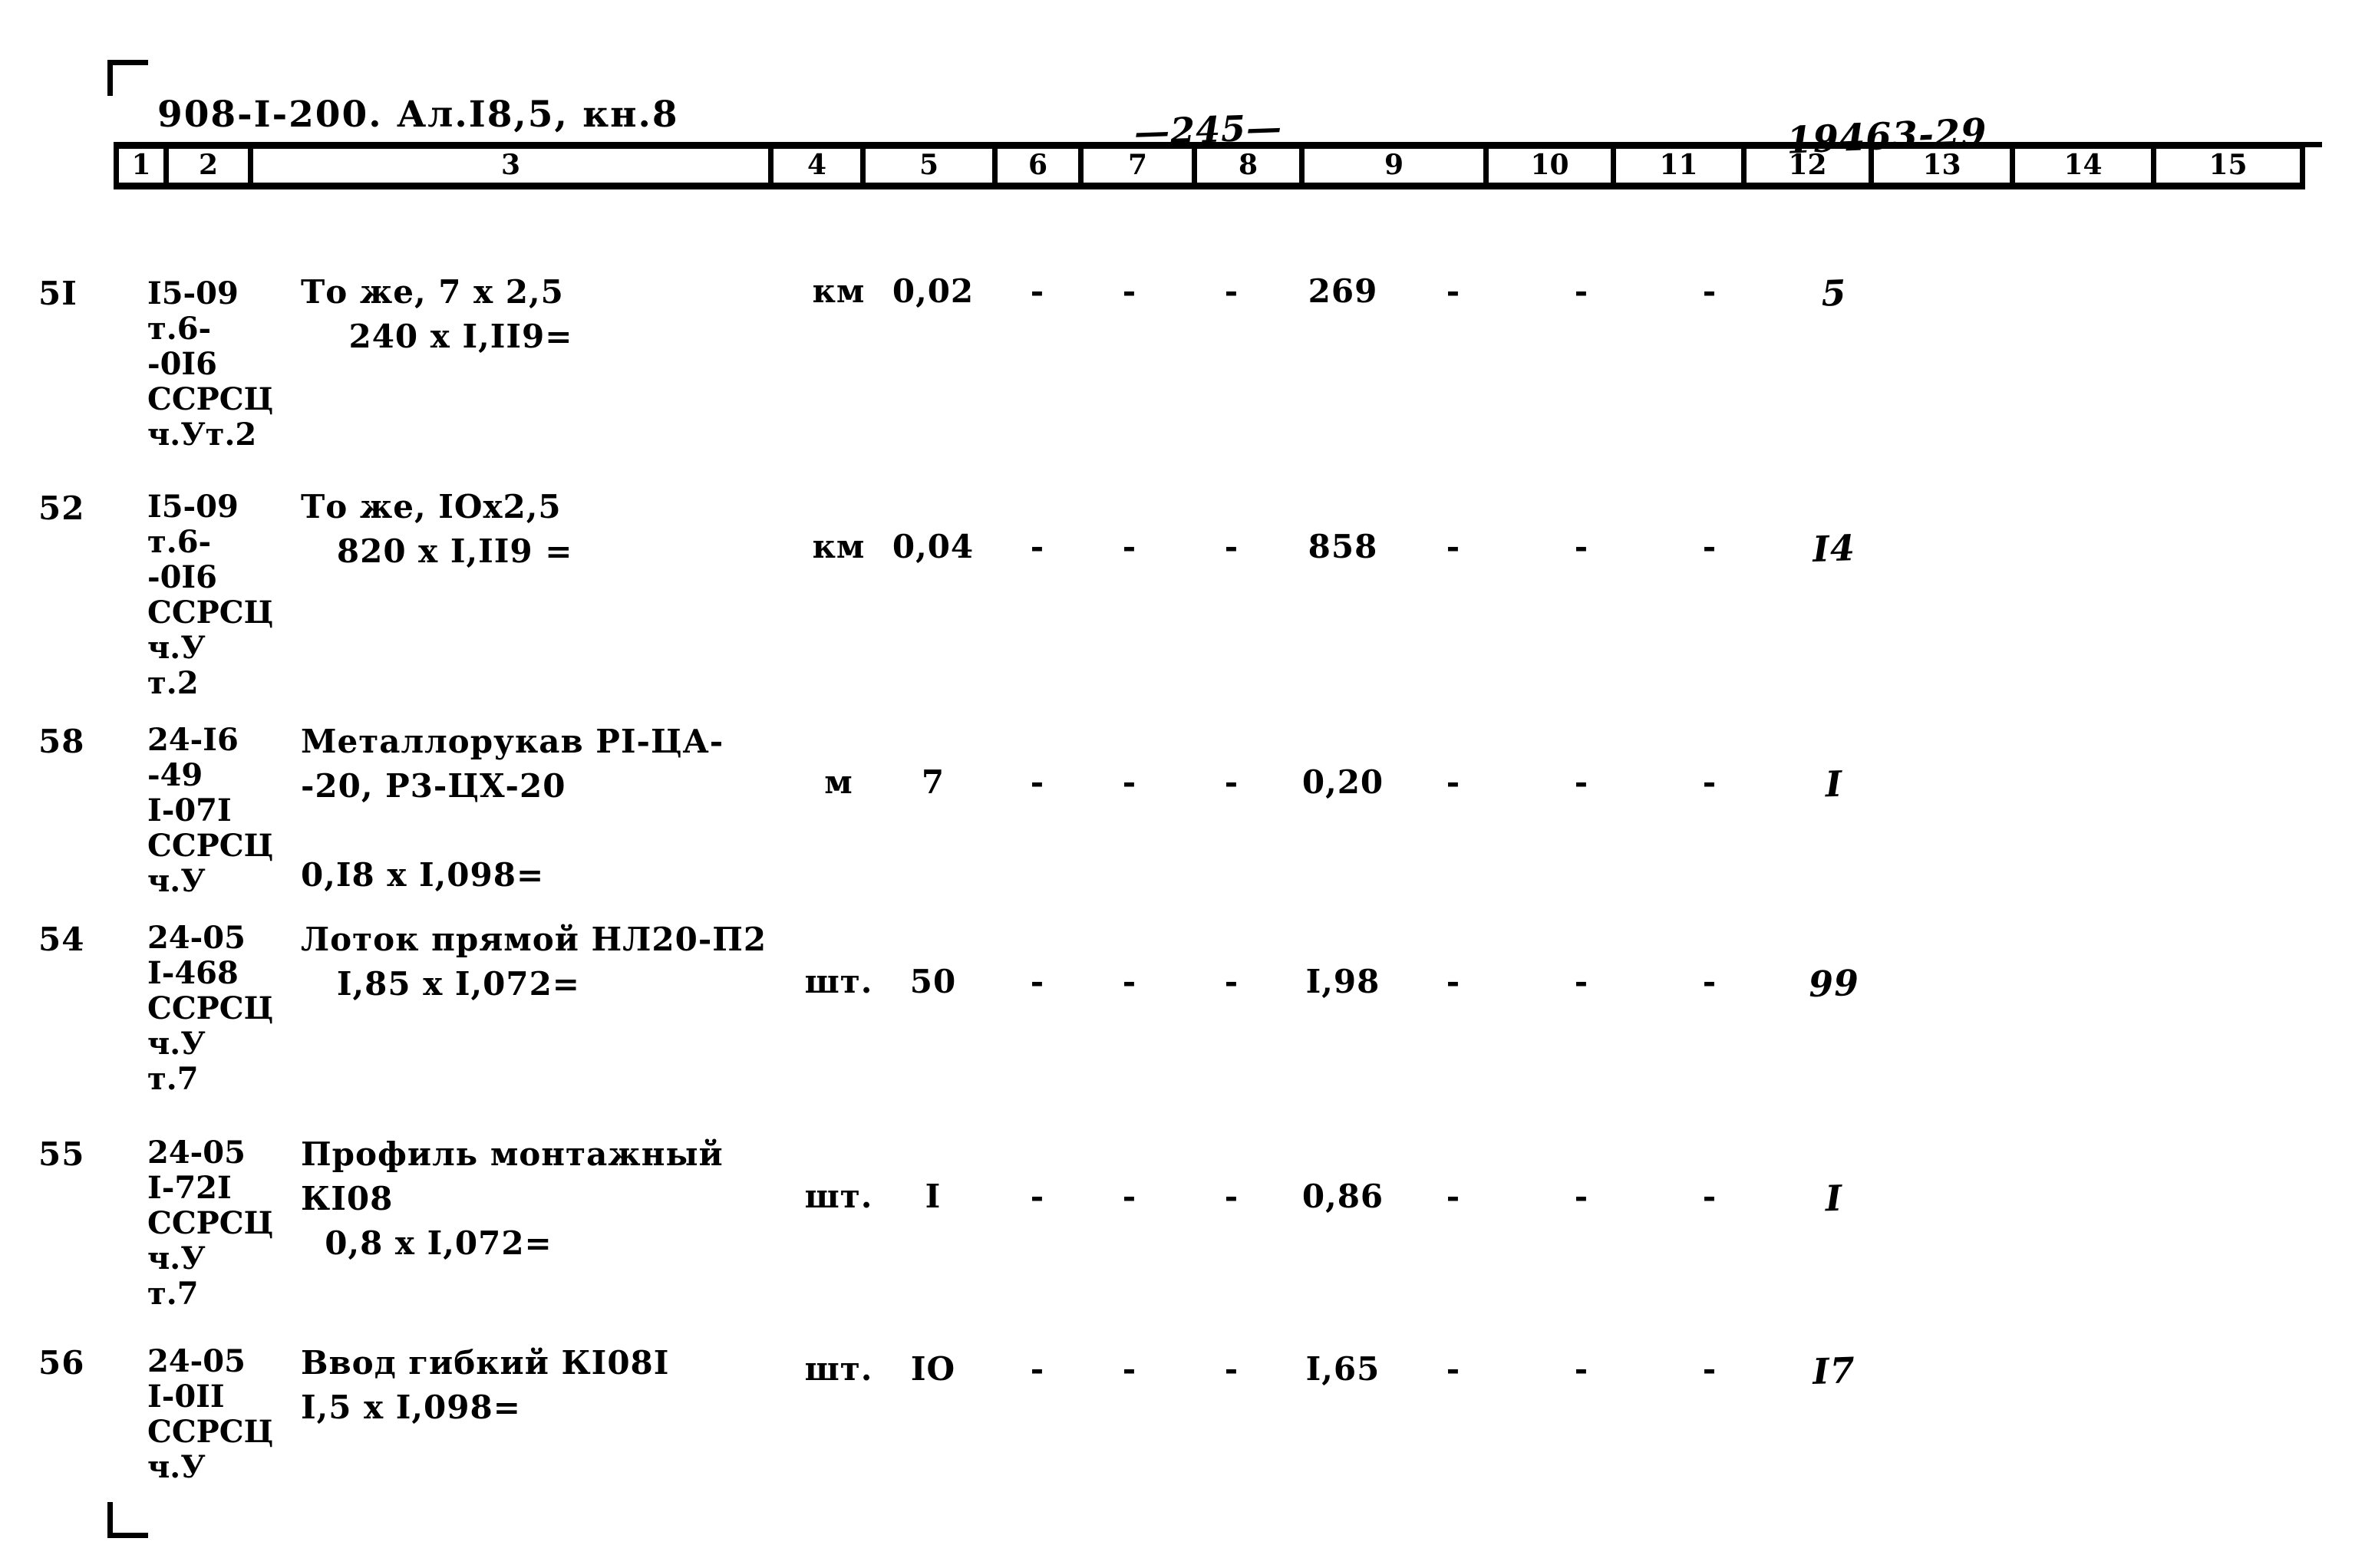 This screenshot has width=2375, height=1568. What do you see at coordinates (932, 166) in the screenshot?
I see `column-header-5: 5` at bounding box center [932, 166].